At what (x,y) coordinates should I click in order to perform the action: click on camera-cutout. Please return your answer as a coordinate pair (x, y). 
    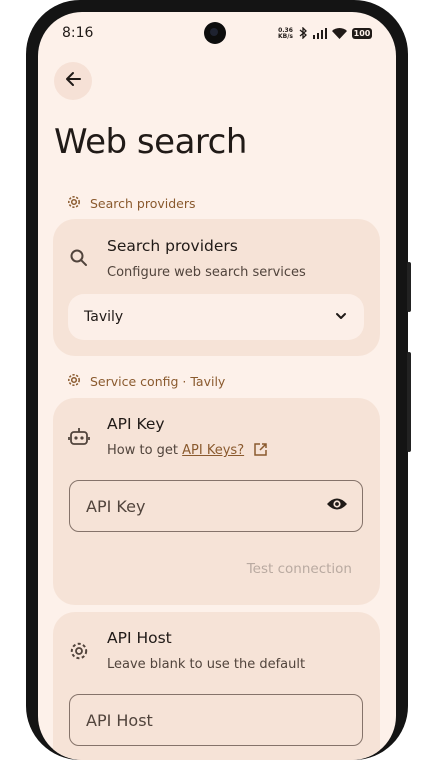
    Looking at the image, I should click on (215, 33).